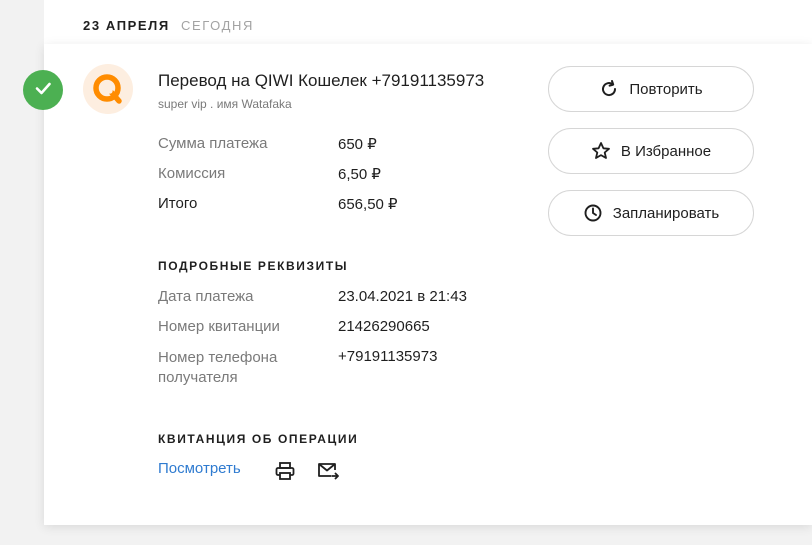  I want to click on receipt-section-title: КВИТАНЦИЯ ОБ ОПЕРАЦИИ, so click(258, 439).